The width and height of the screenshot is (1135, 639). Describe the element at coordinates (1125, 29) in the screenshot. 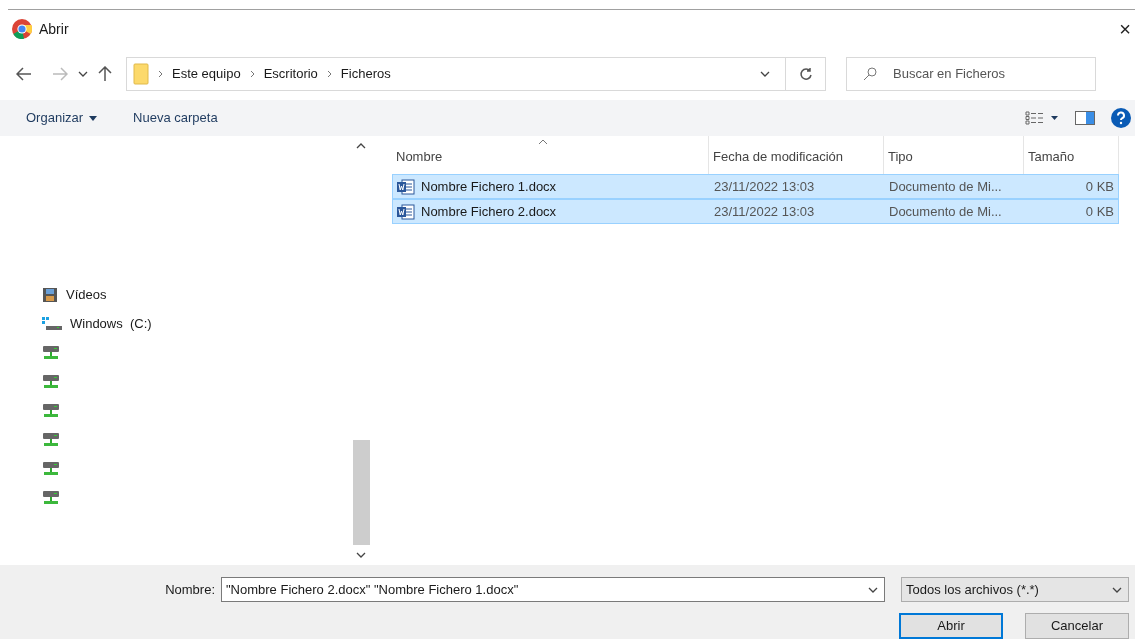

I see `close-button: ×` at that location.